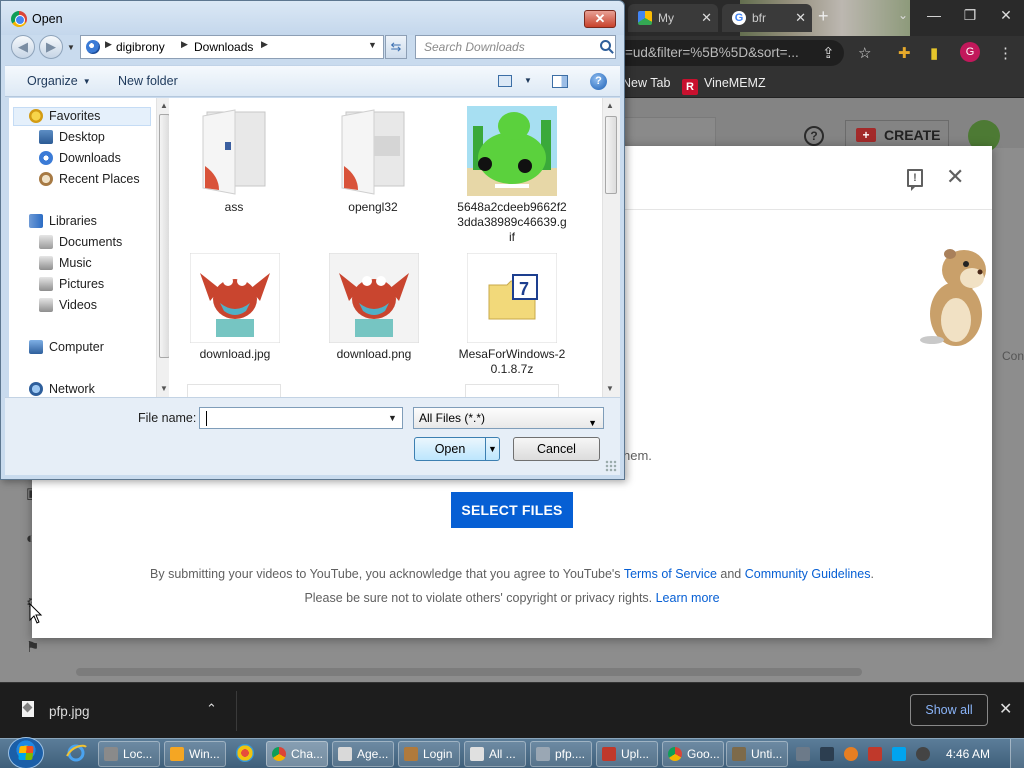 The height and width of the screenshot is (768, 1024). Describe the element at coordinates (949, 710) in the screenshot. I see `show-all-button: Show all` at that location.